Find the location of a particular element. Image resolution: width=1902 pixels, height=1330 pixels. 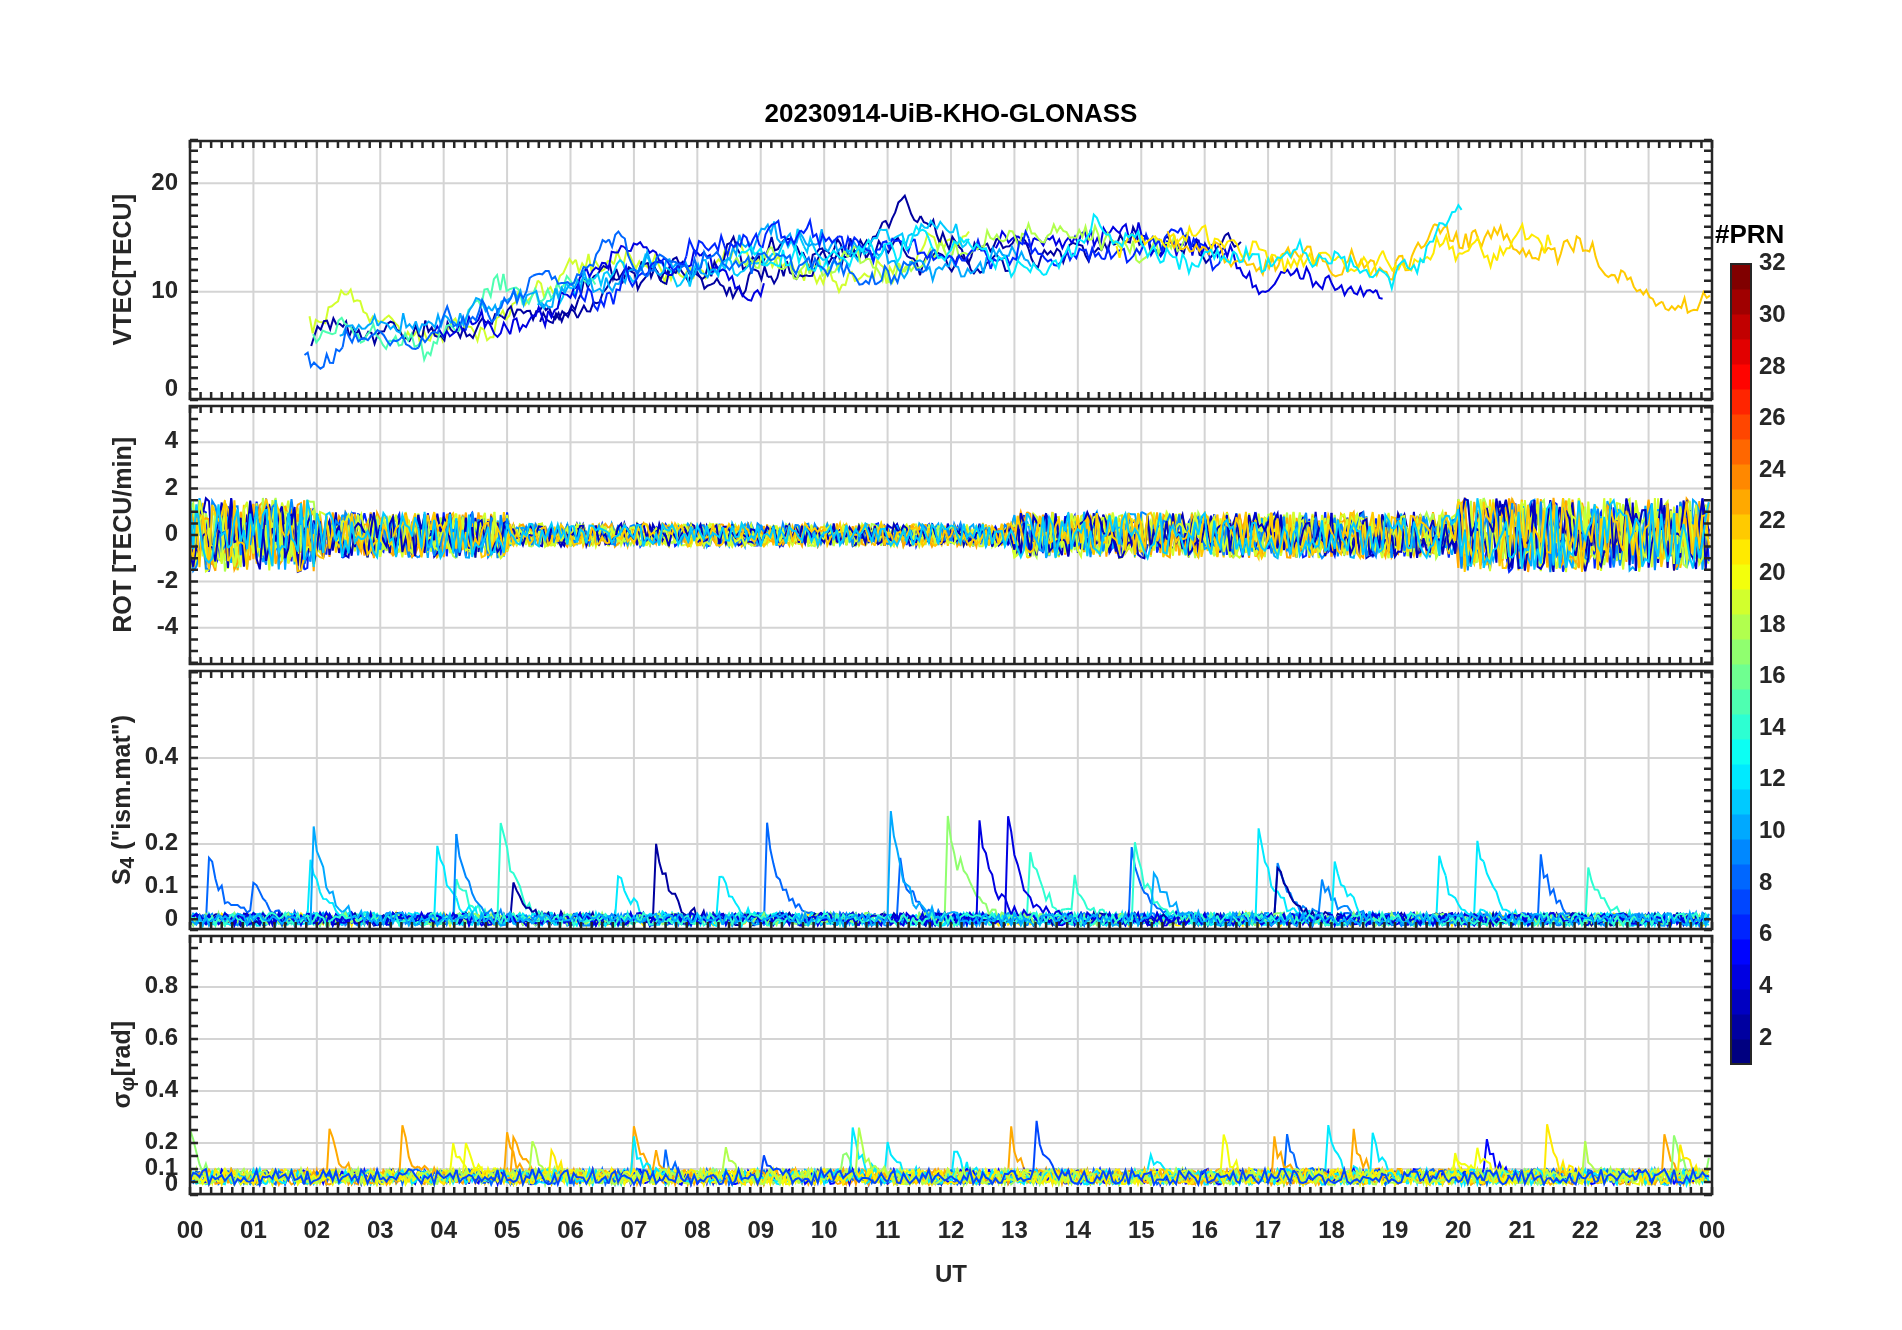

colorbar-tick-label: 4 is located at coordinates (1766, 984).